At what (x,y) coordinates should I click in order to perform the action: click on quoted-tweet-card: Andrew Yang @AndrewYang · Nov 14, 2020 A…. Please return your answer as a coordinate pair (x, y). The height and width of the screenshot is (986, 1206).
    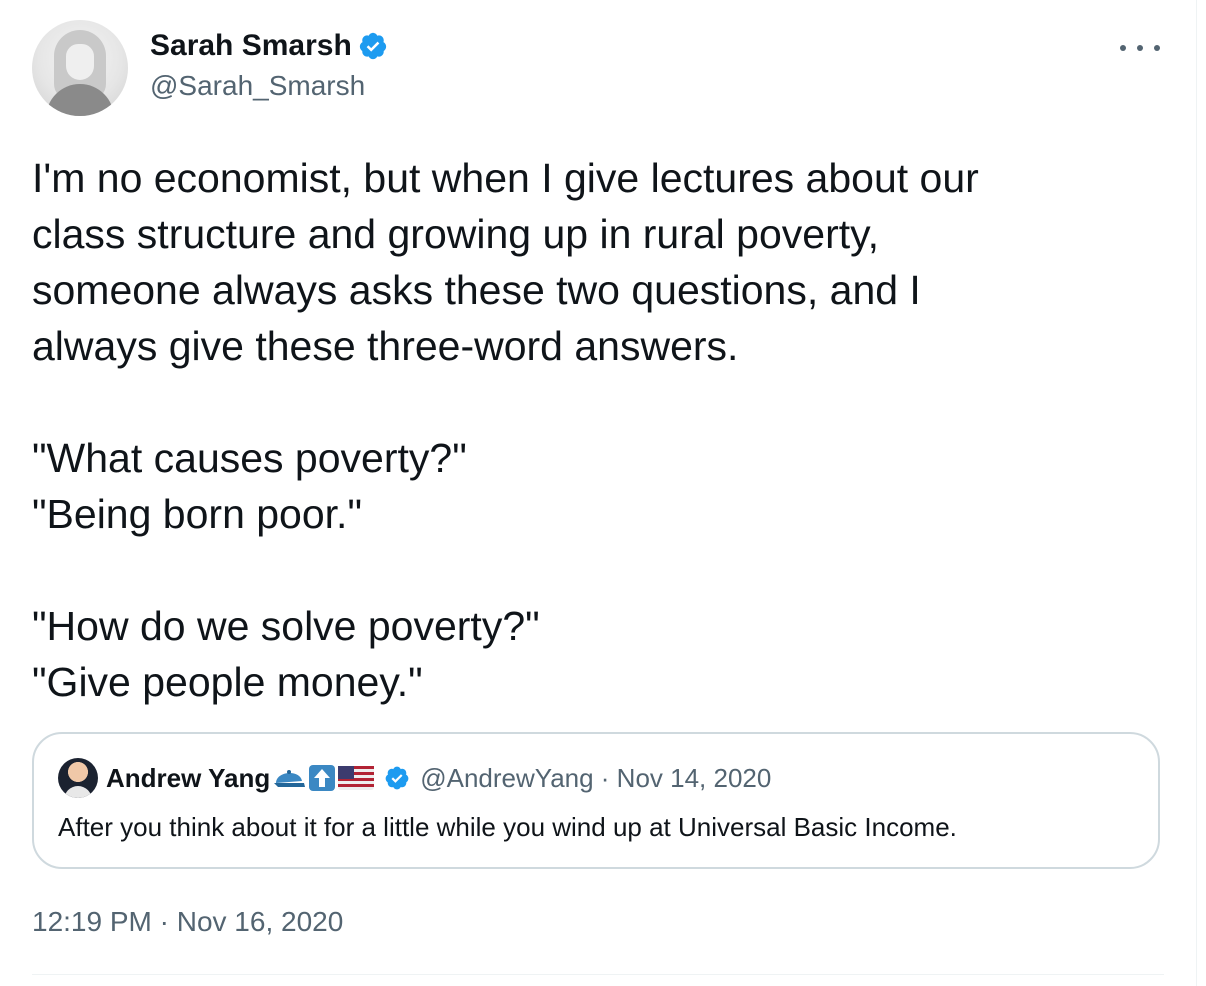
    Looking at the image, I should click on (596, 800).